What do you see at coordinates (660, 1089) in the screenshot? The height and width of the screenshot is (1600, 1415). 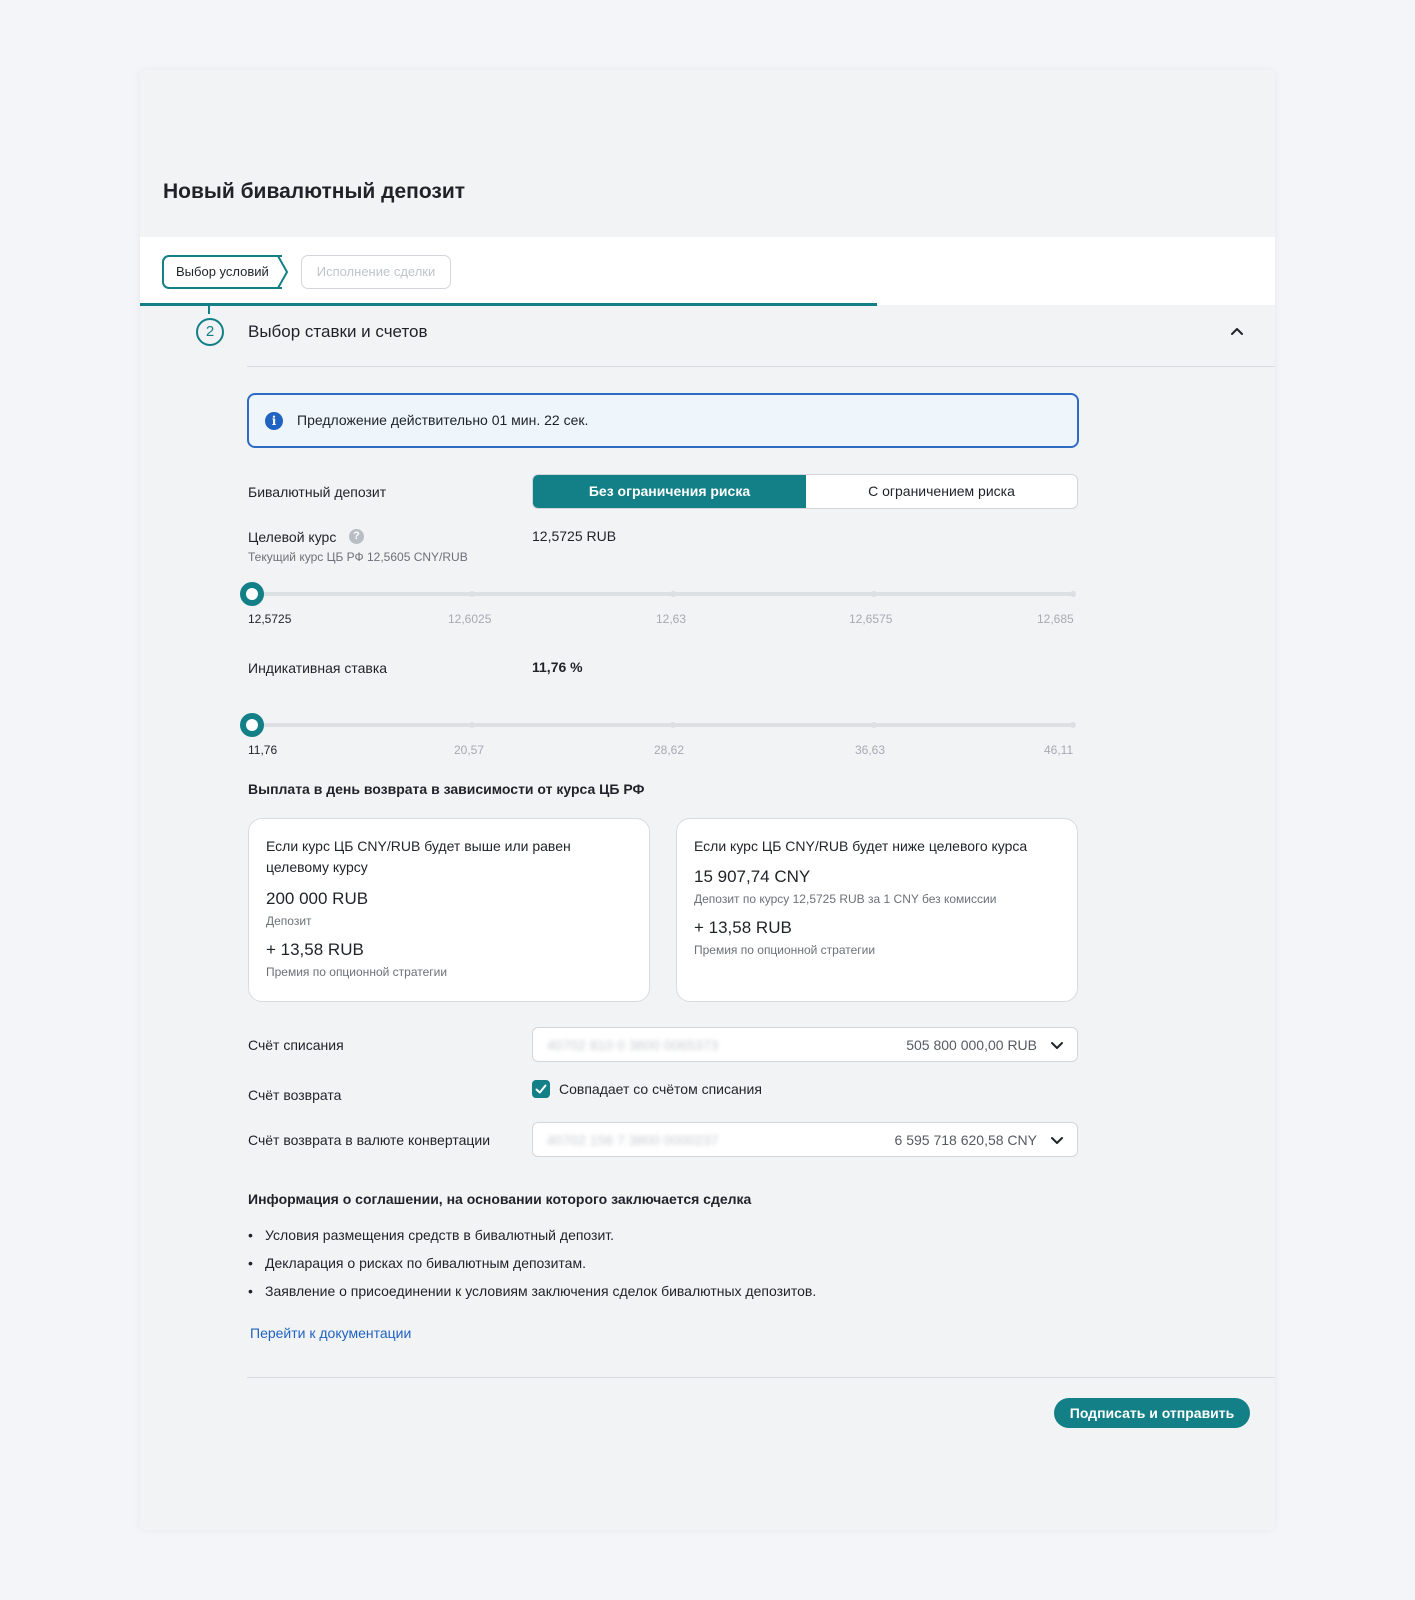 I see `same-account-label: Совпадает со счётом списания` at bounding box center [660, 1089].